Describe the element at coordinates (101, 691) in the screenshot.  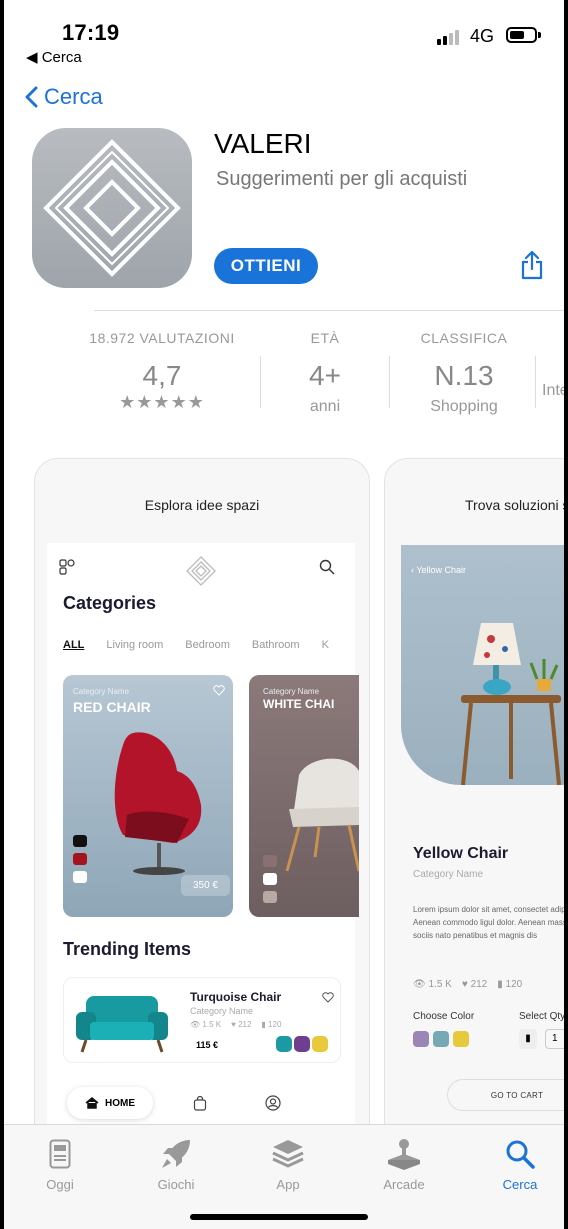
I see `card-category-name: Category Name` at that location.